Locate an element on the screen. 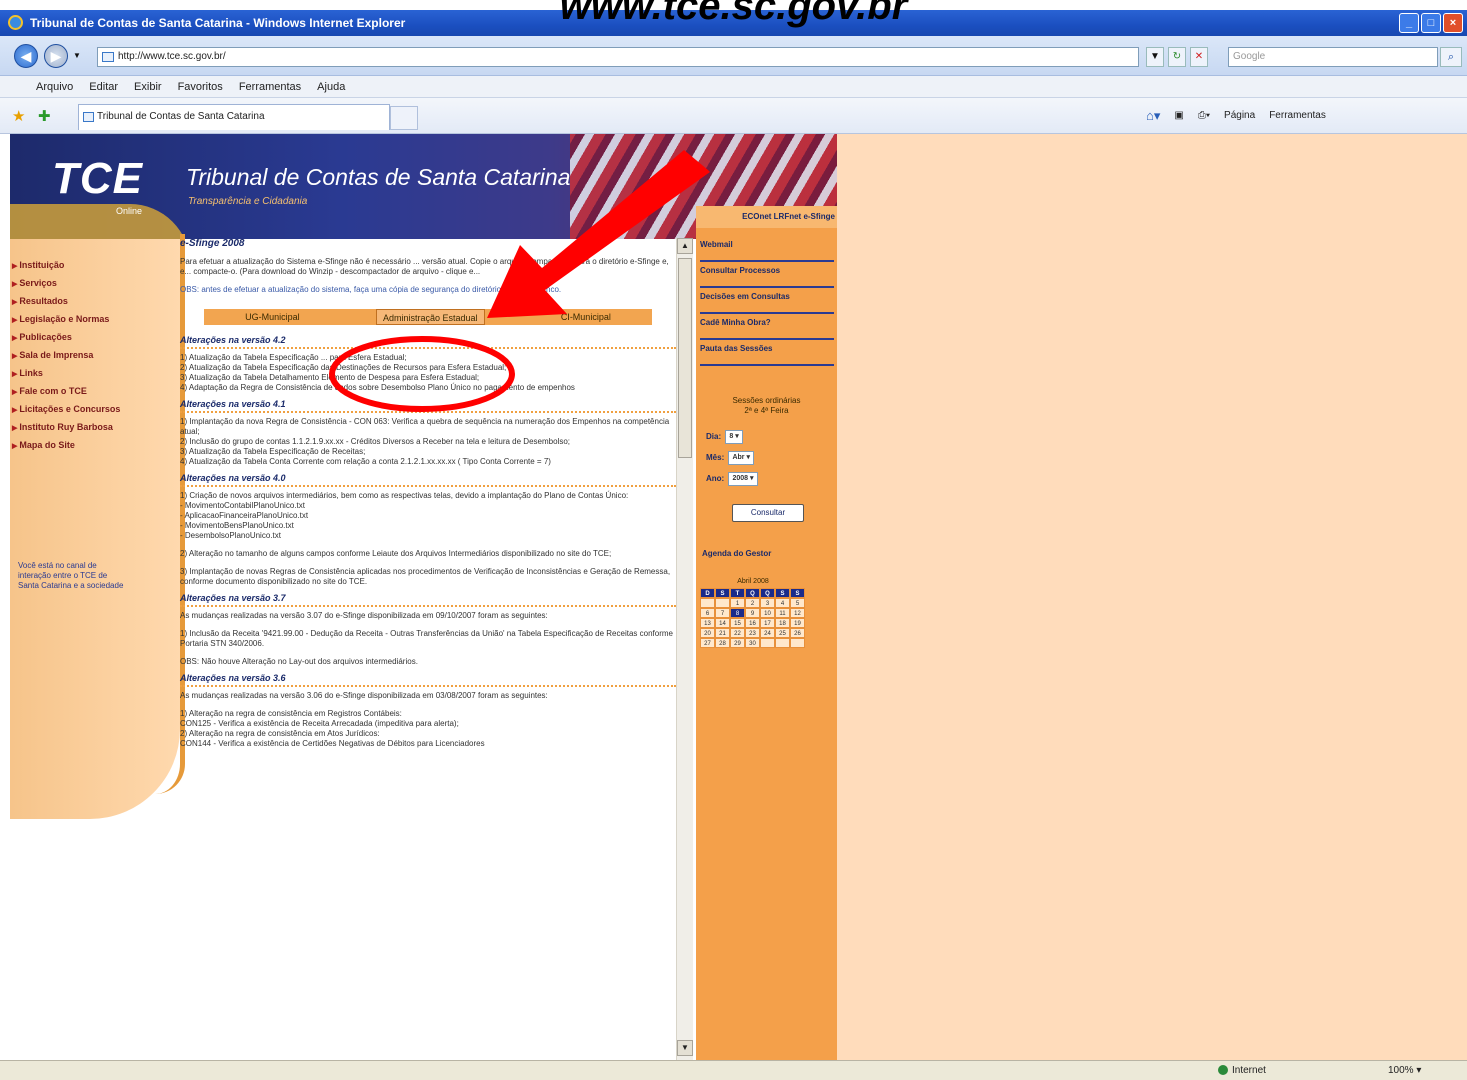 The height and width of the screenshot is (1080, 1467). tab-ci-municipal: CI-Municipal is located at coordinates (586, 317).